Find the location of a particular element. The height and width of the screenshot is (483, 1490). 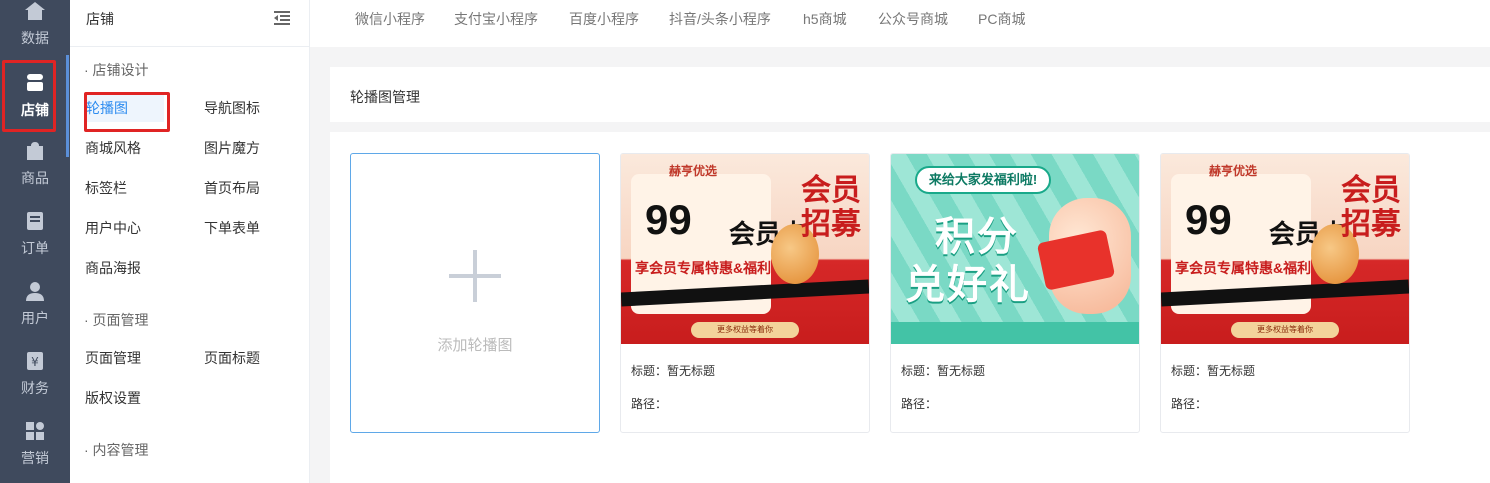

menu-collapse-icon is located at coordinates (282, 18).